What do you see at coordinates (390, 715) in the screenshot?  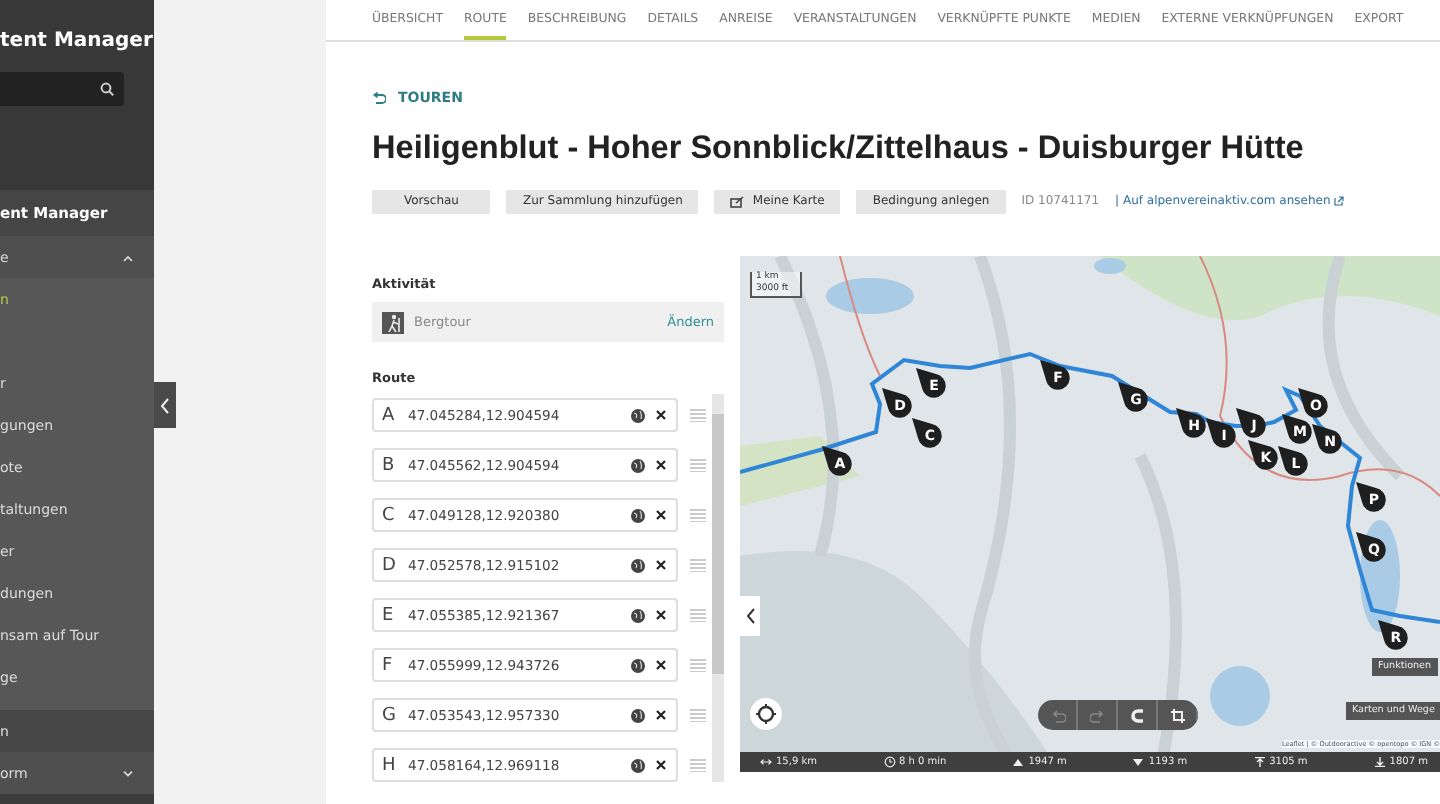 I see `waypoint-letter: G` at bounding box center [390, 715].